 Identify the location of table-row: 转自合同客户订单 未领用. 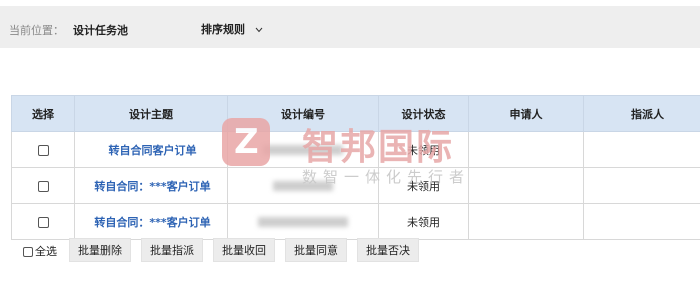
(355, 149).